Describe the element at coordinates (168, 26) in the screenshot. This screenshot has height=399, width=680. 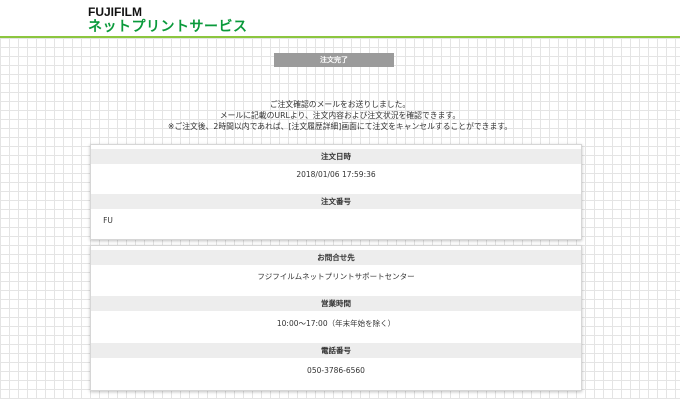
I see `service-logo: ネットプリントサービス` at that location.